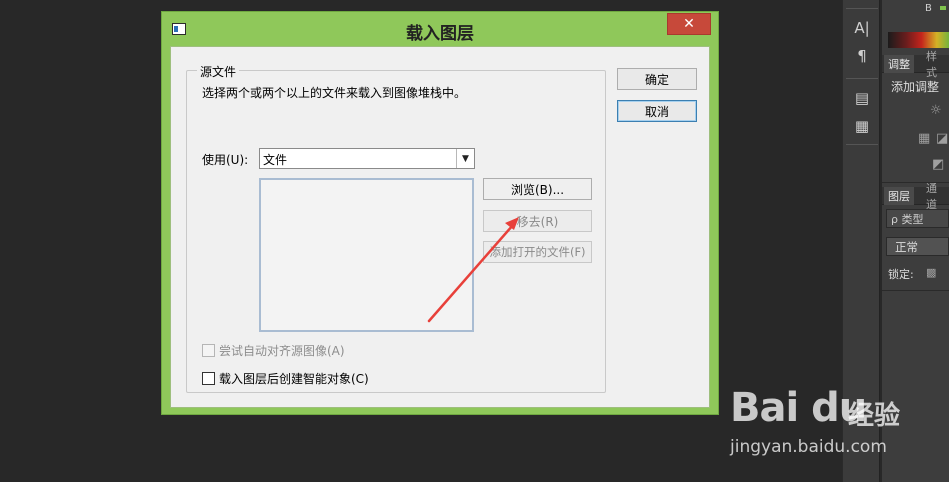  Describe the element at coordinates (899, 196) in the screenshot. I see `tab-layers: 图层` at that location.